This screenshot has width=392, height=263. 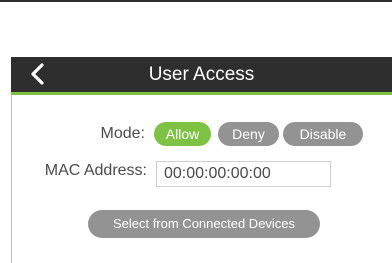 What do you see at coordinates (204, 224) in the screenshot?
I see `select-connected-devices-button: Select from Connected Devices` at bounding box center [204, 224].